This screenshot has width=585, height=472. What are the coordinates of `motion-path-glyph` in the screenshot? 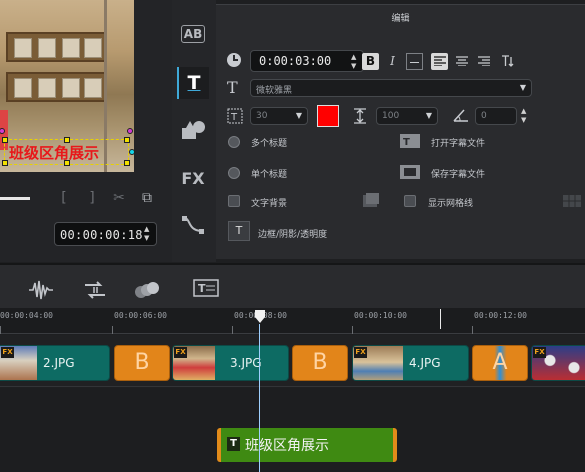 It's located at (193, 225).